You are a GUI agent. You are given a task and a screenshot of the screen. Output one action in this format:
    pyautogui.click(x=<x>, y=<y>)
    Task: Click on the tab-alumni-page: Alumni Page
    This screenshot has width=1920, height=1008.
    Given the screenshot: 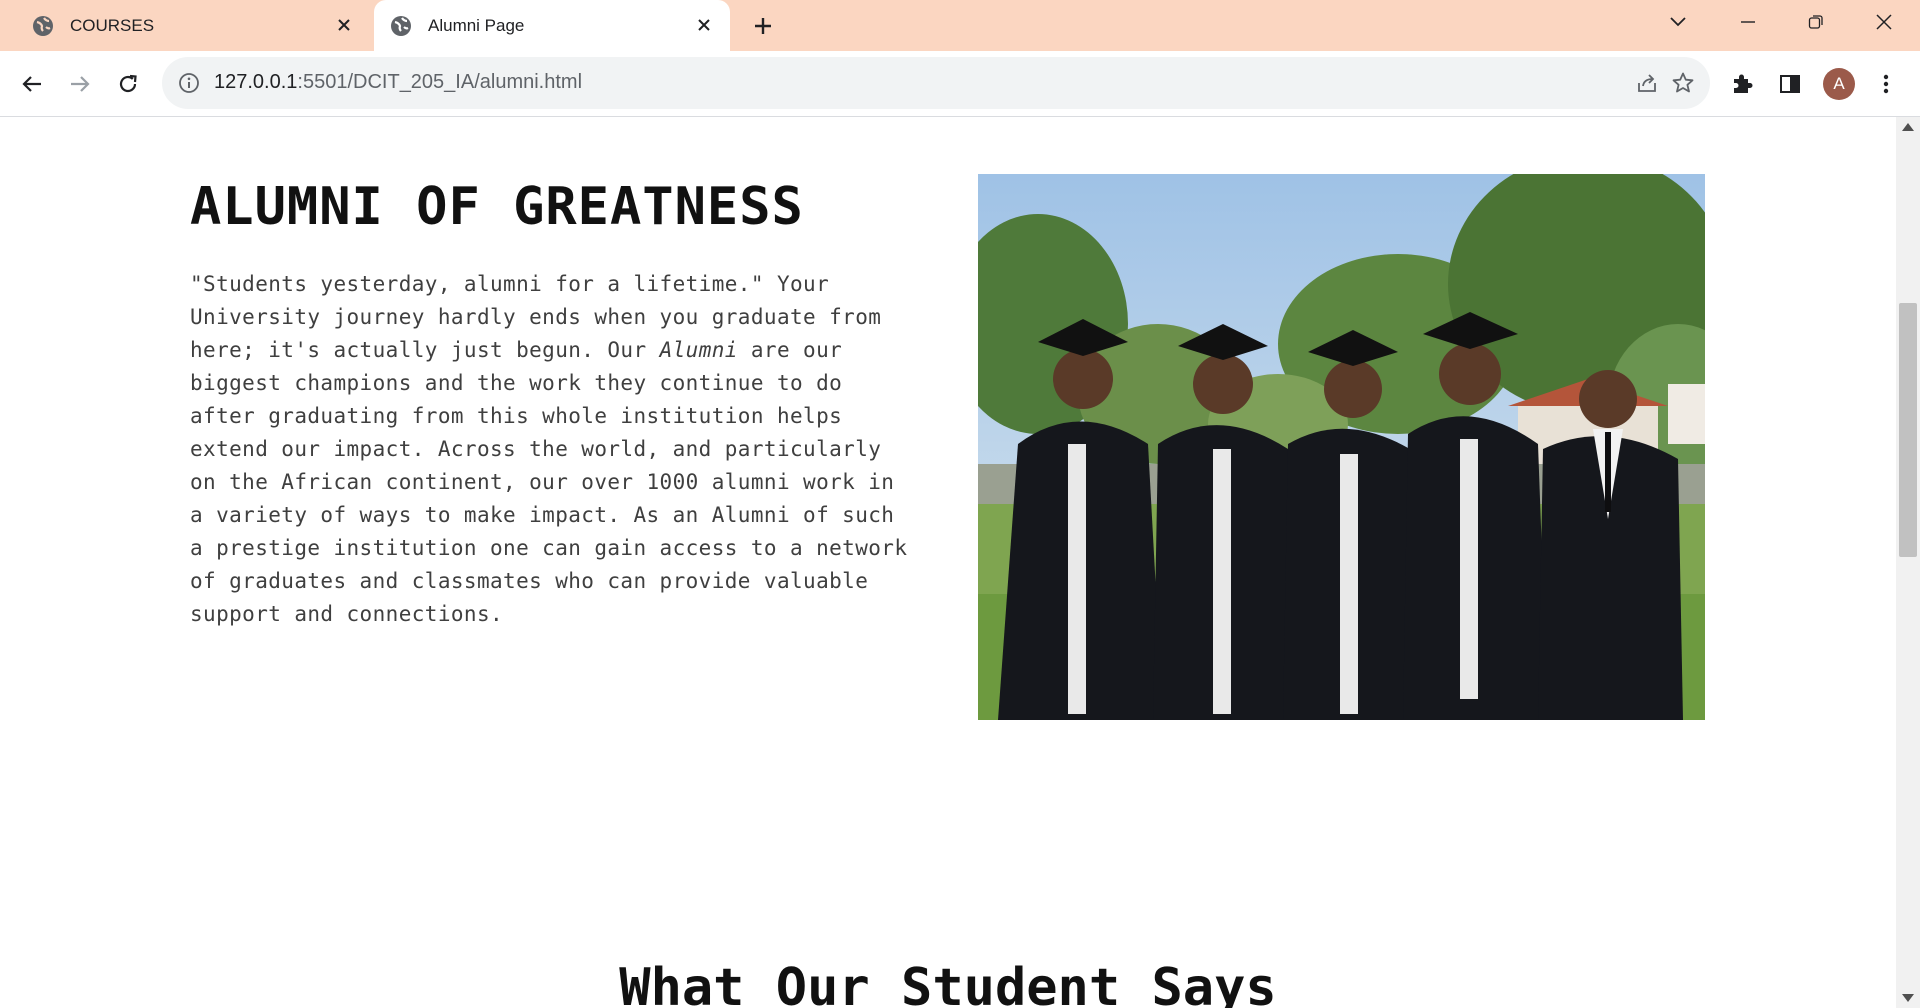 What is the action you would take?
    pyautogui.click(x=552, y=25)
    